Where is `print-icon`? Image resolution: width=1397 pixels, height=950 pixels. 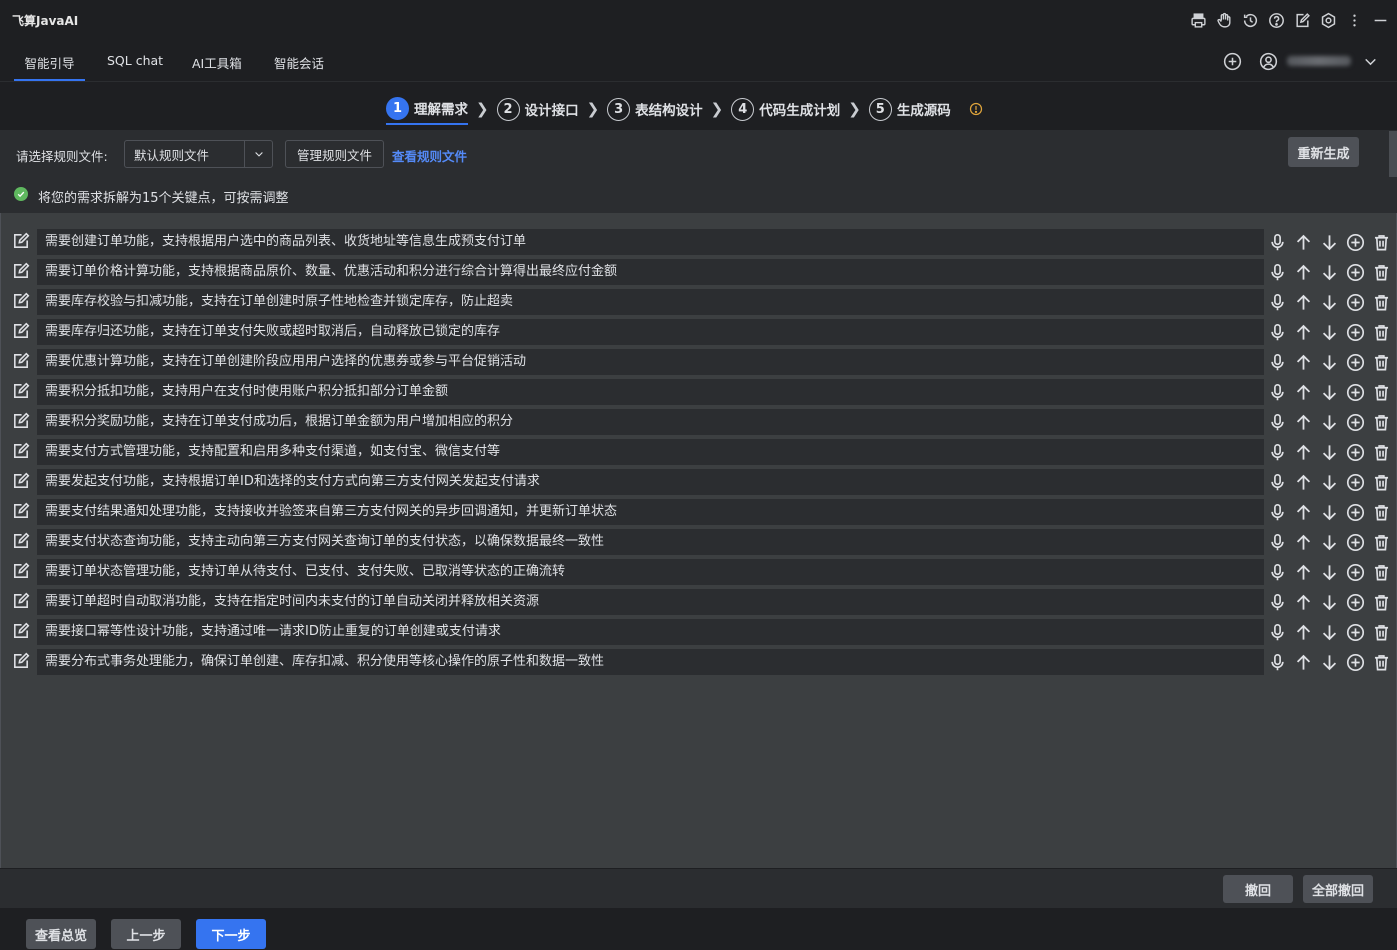 print-icon is located at coordinates (1198, 20).